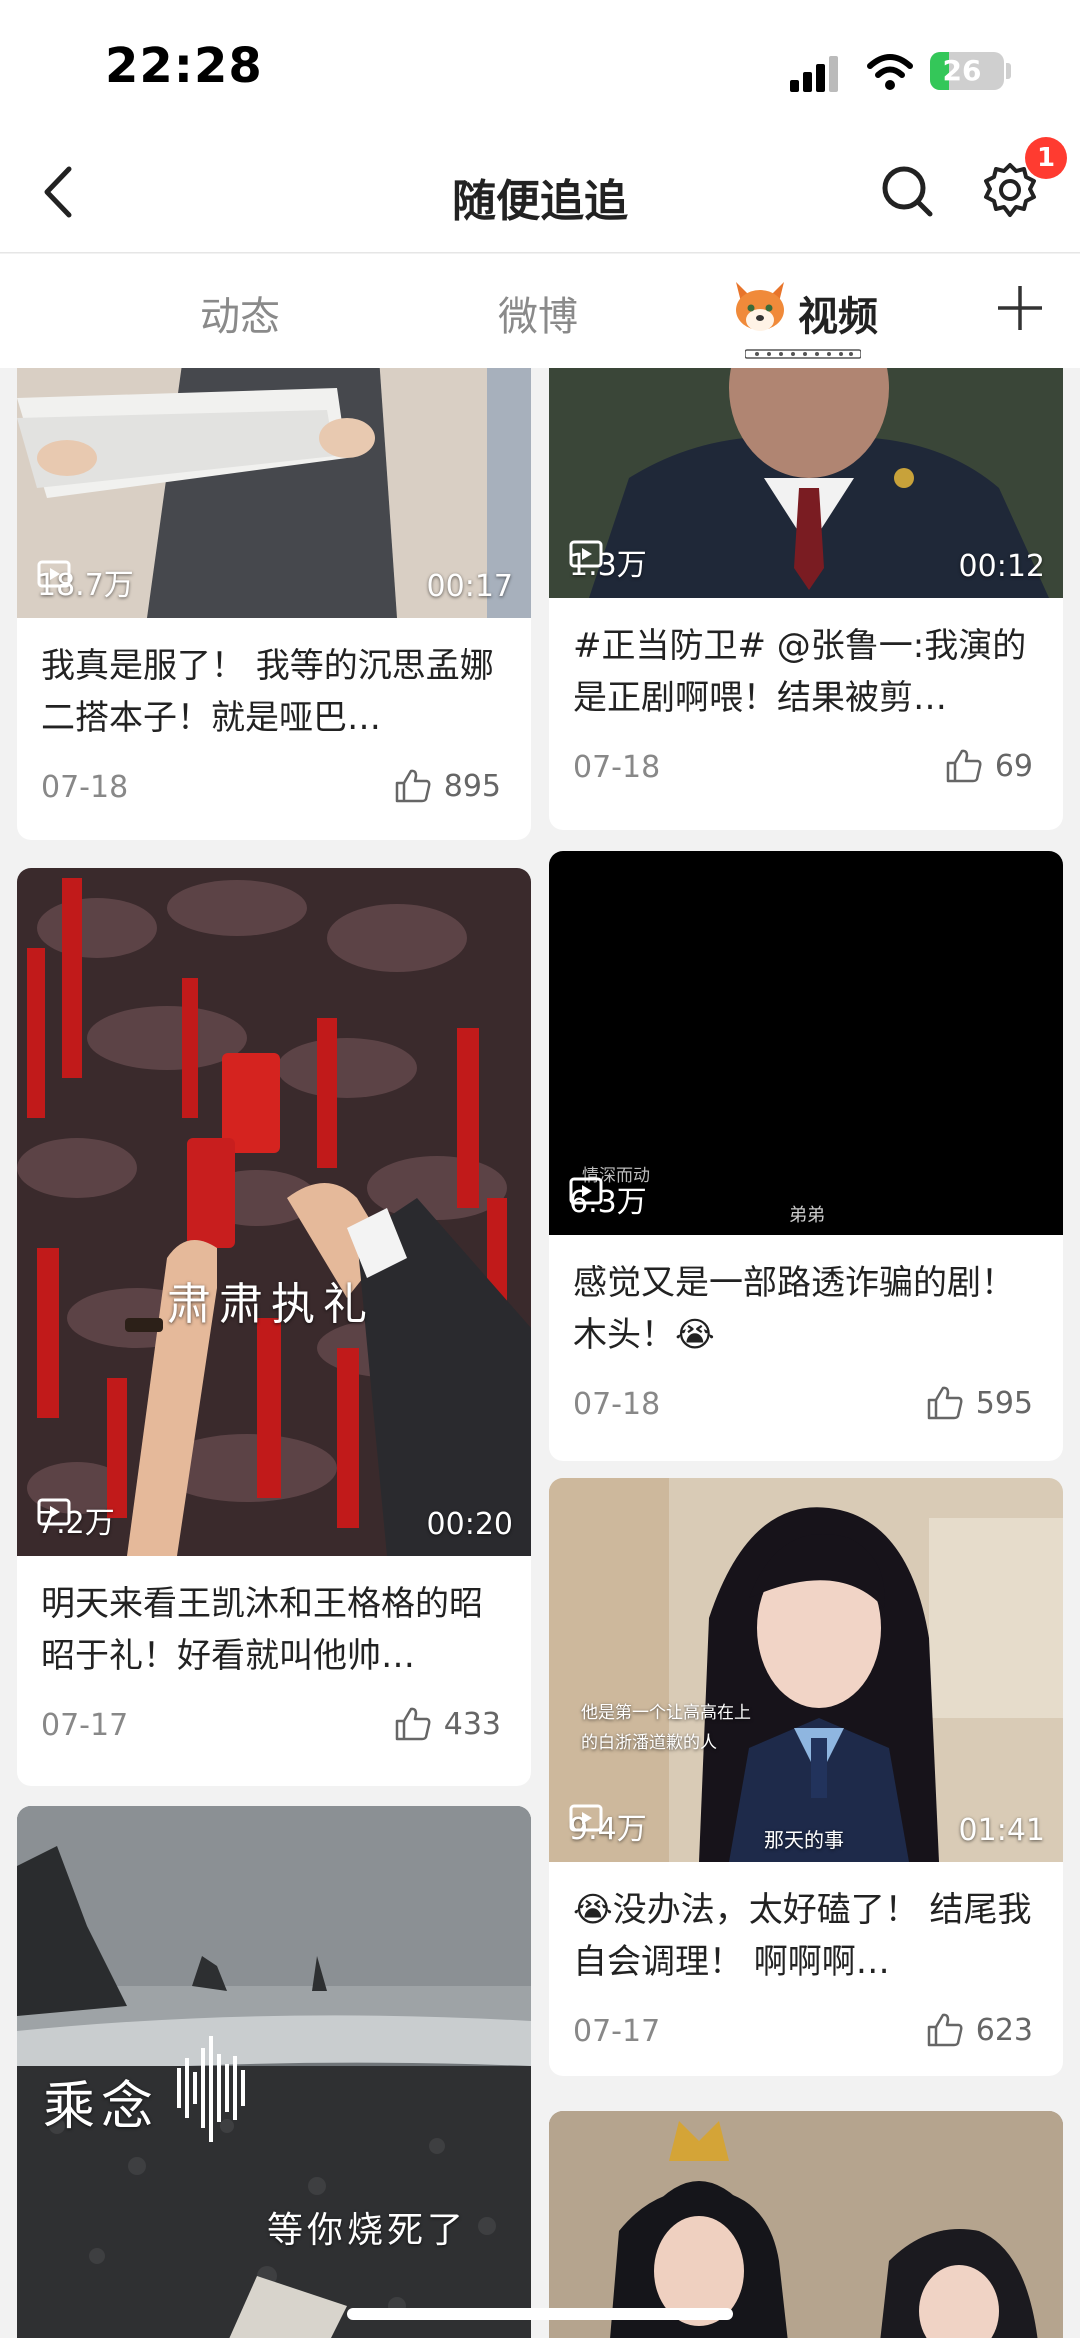 Image resolution: width=1080 pixels, height=2338 pixels. Describe the element at coordinates (804, 1840) in the screenshot. I see `video-subtitle-text: 那天的事` at that location.